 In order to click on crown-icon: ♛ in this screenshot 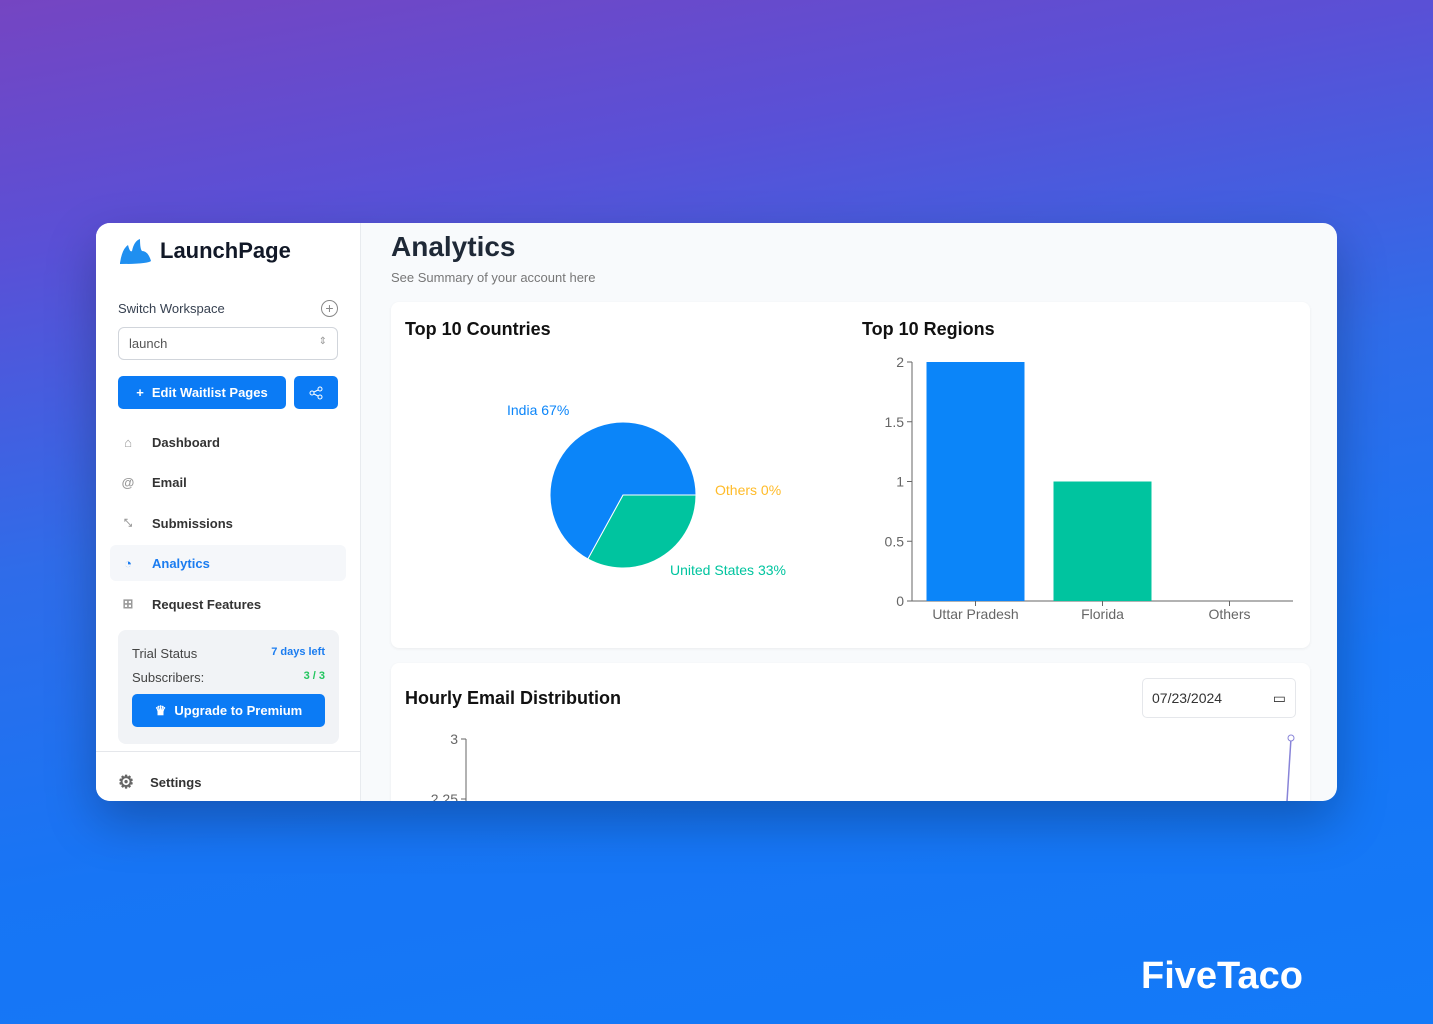, I will do `click(160, 710)`.